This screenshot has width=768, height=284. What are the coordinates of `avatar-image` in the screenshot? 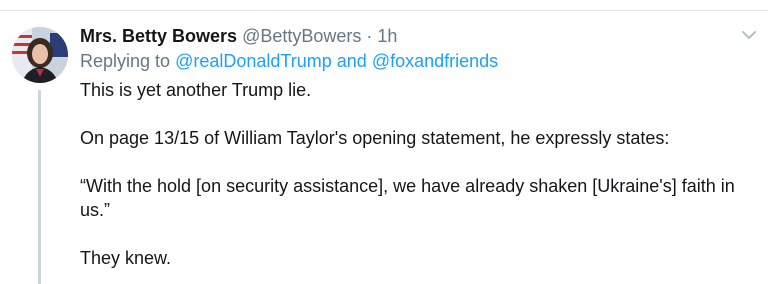 It's located at (40, 55).